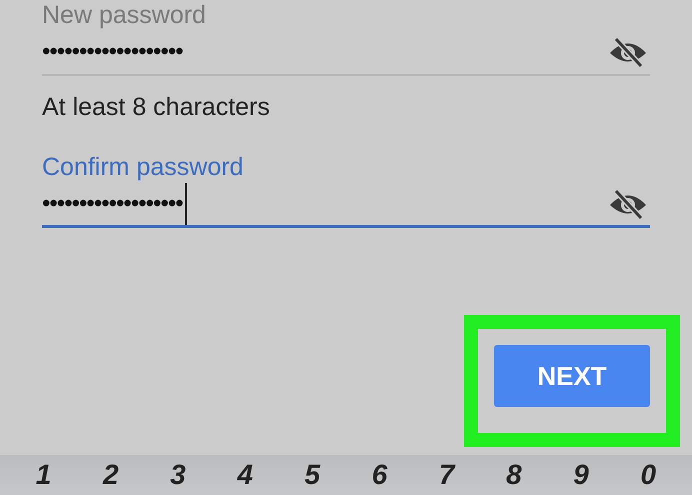  What do you see at coordinates (156, 107) in the screenshot?
I see `helper-text: At least 8 characters` at bounding box center [156, 107].